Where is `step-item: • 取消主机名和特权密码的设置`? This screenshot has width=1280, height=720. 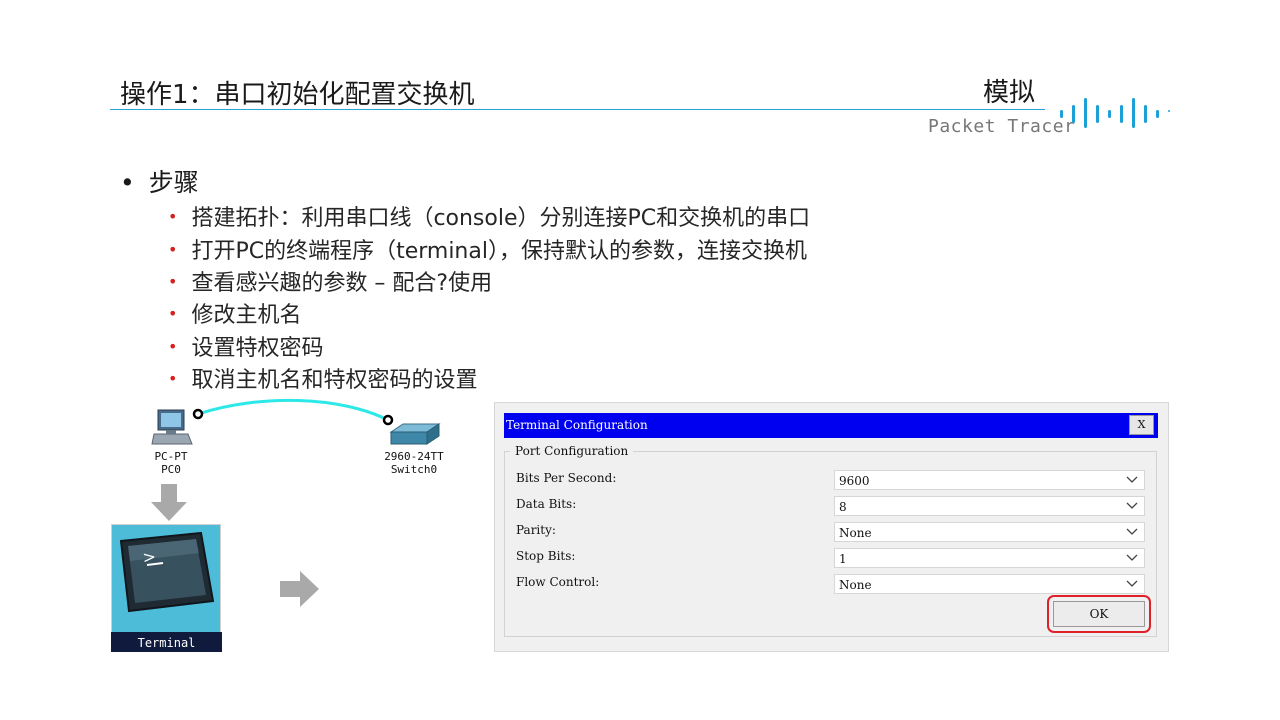
step-item: • 取消主机名和特权密码的设置 is located at coordinates (322, 378).